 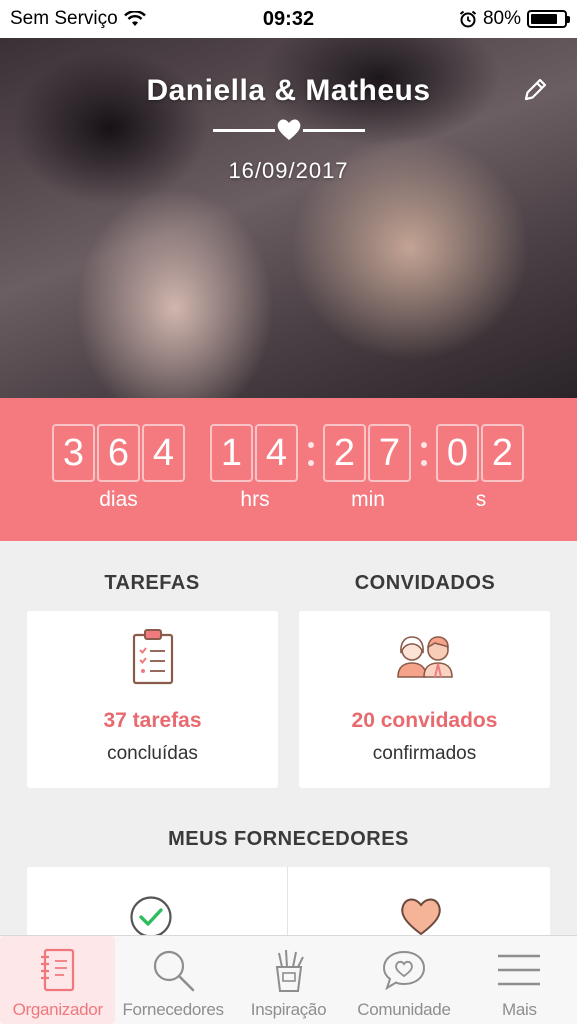 What do you see at coordinates (404, 1009) in the screenshot?
I see `tab-label: Comunidade` at bounding box center [404, 1009].